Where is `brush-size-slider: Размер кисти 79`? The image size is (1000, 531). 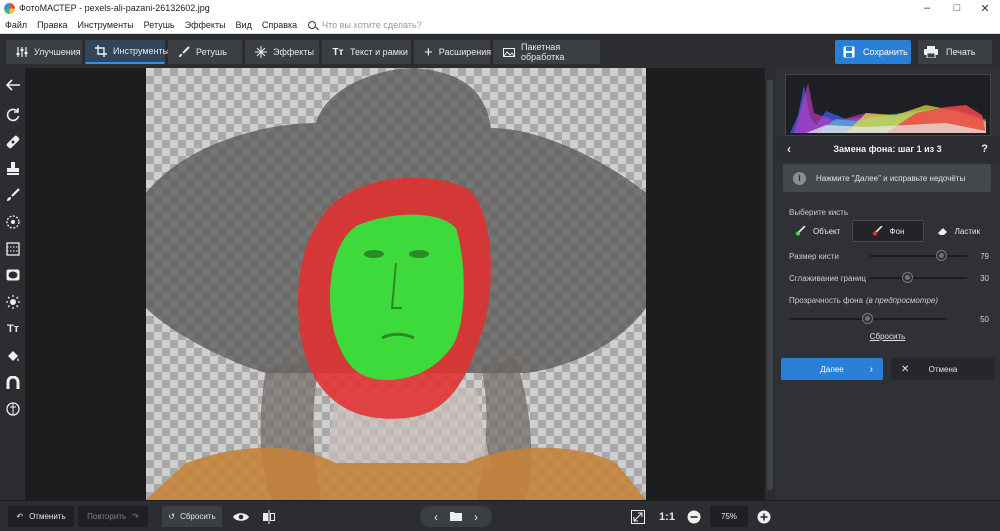 brush-size-slider: Размер кисти 79 is located at coordinates (889, 256).